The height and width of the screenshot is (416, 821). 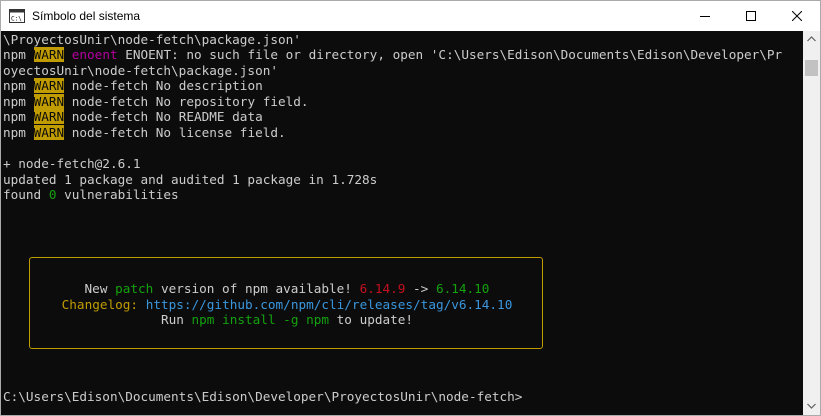 I want to click on cmd-icon: C:\, so click(x=17, y=16).